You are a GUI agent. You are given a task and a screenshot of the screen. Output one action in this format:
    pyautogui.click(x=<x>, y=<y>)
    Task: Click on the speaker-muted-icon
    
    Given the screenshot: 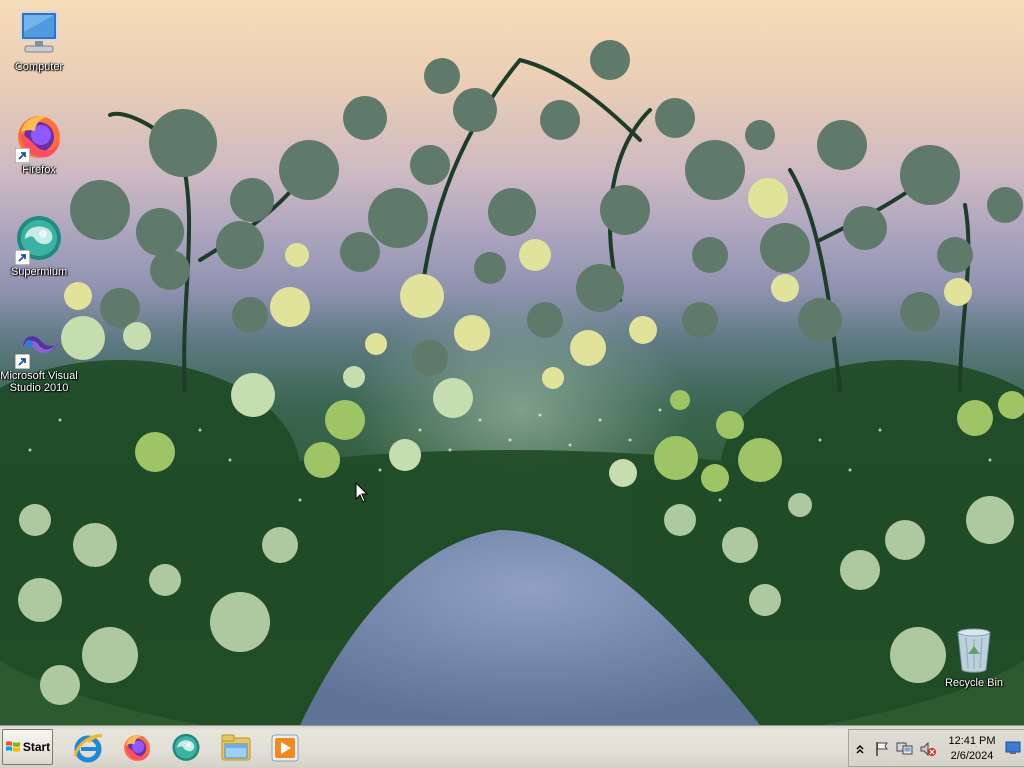 What is the action you would take?
    pyautogui.click(x=928, y=749)
    